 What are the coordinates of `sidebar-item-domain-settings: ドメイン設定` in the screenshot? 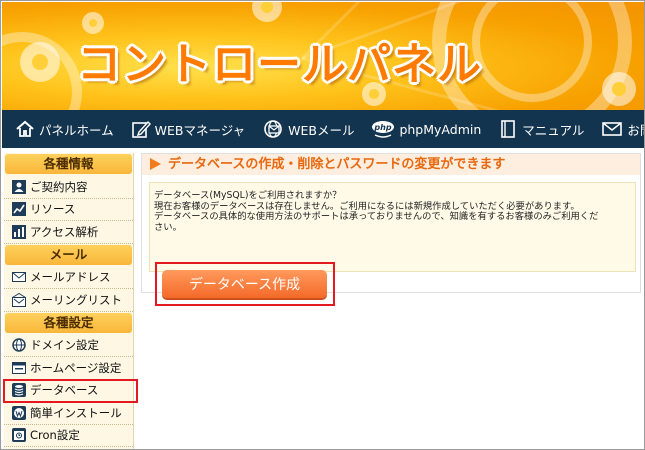 It's located at (68, 346).